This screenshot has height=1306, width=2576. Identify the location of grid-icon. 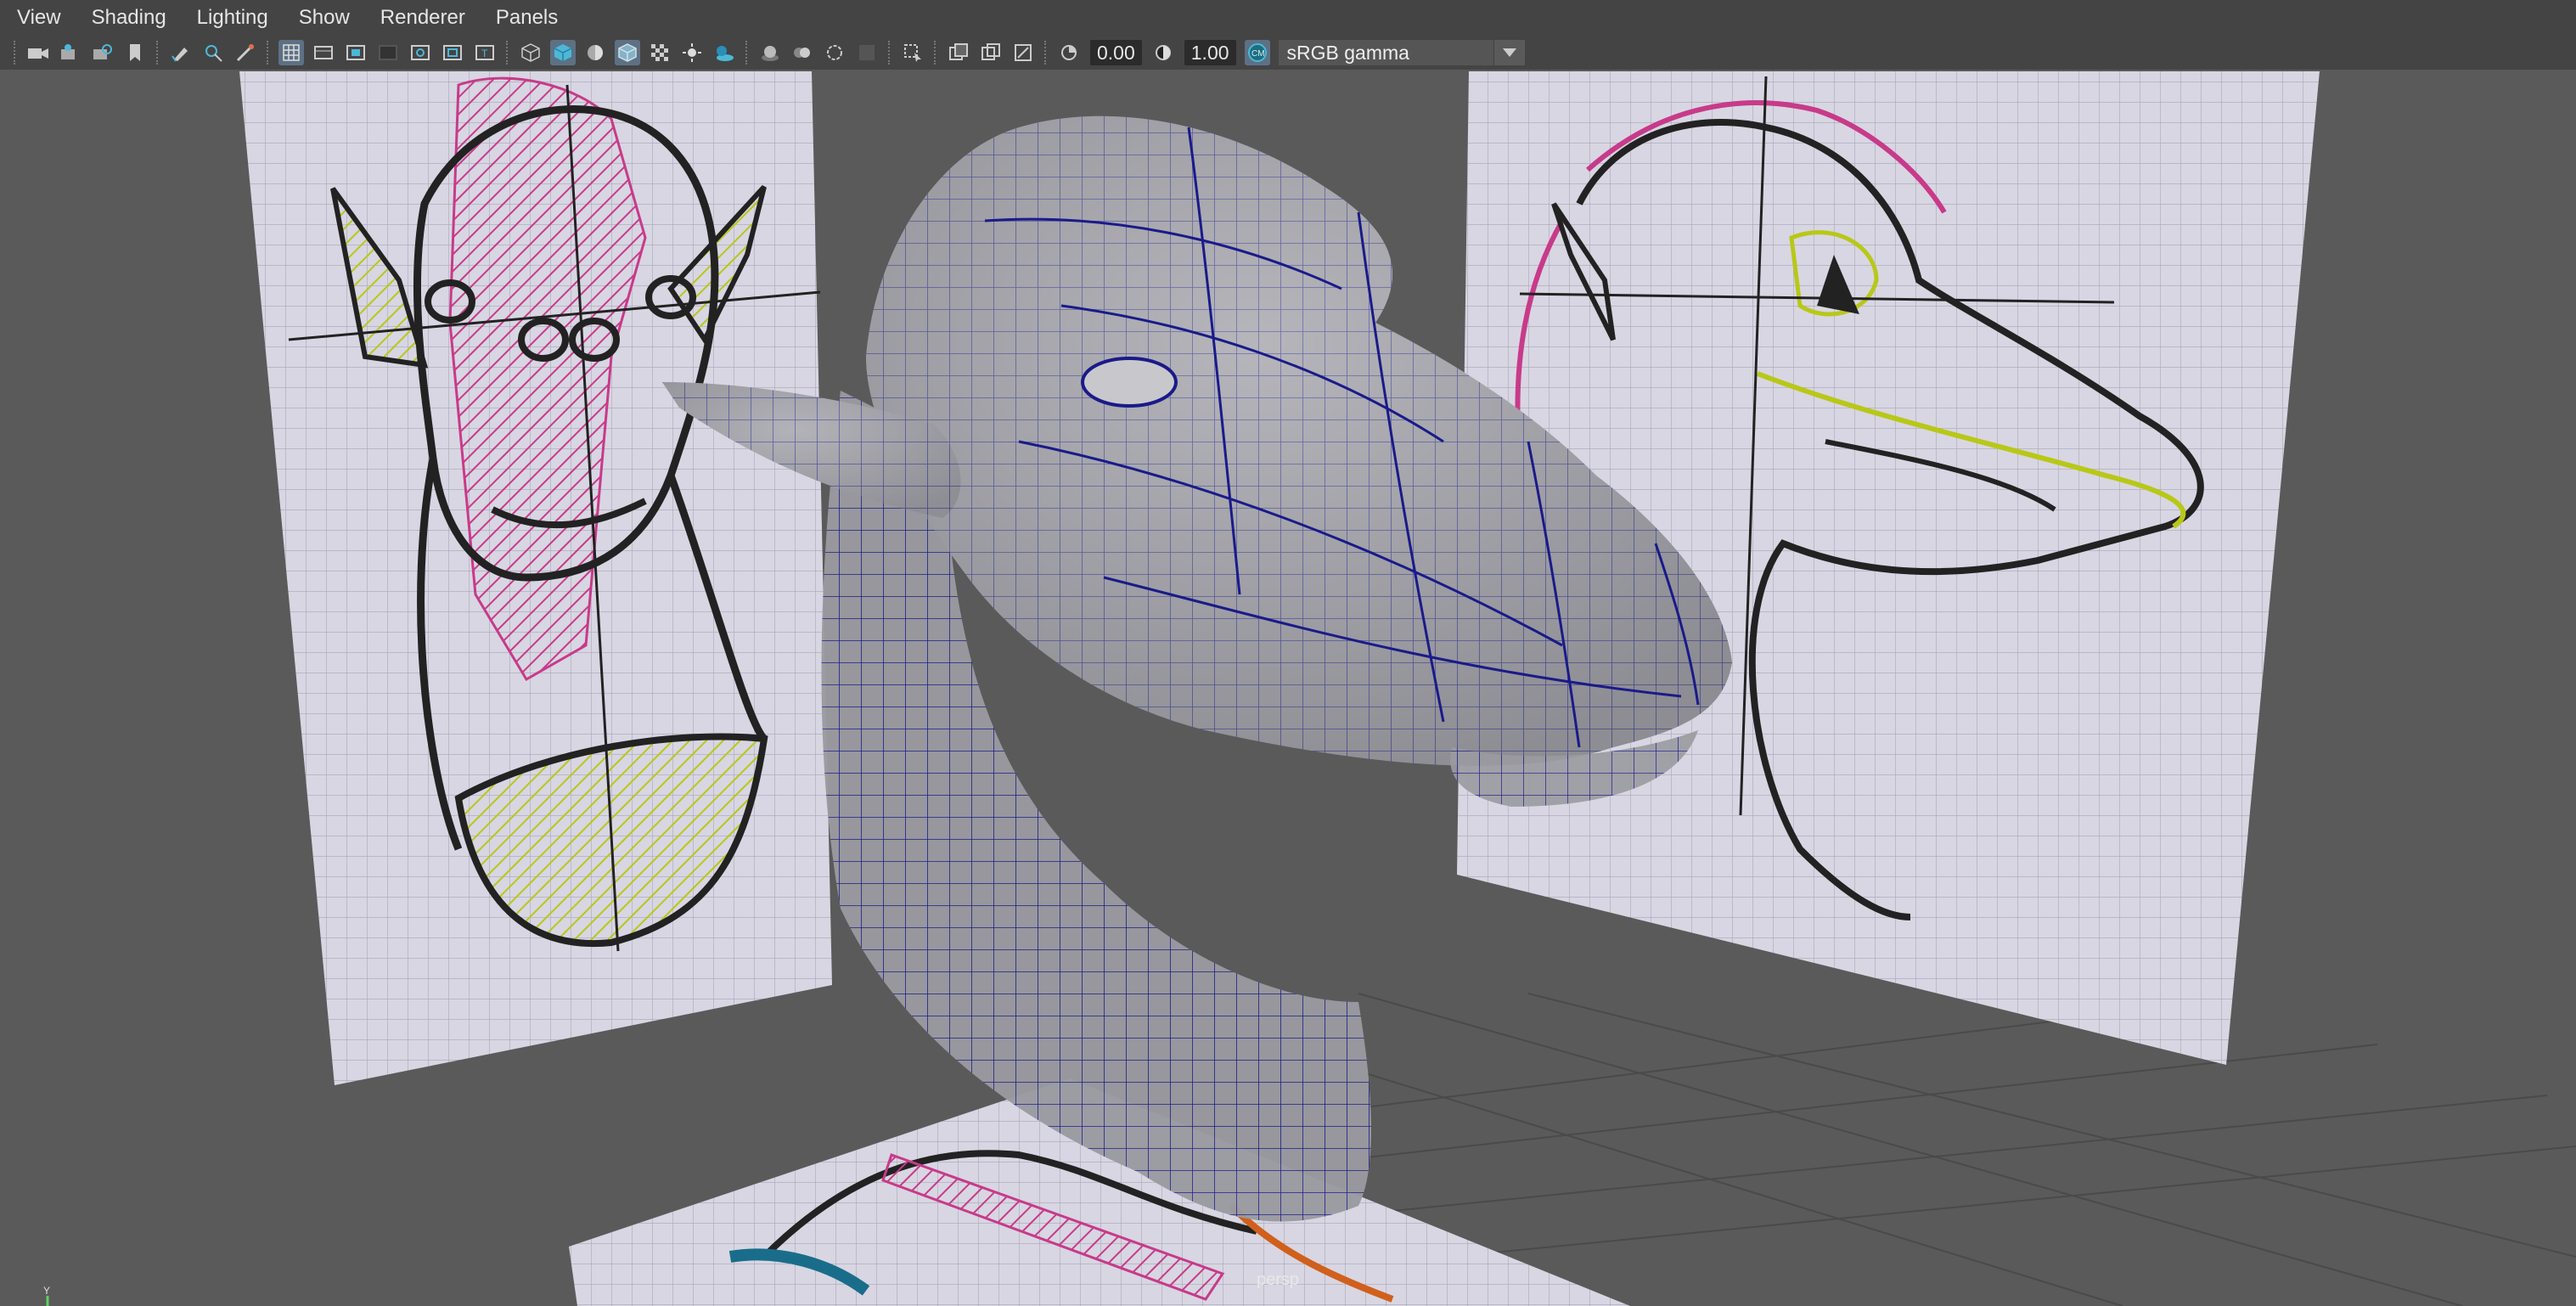
(291, 52).